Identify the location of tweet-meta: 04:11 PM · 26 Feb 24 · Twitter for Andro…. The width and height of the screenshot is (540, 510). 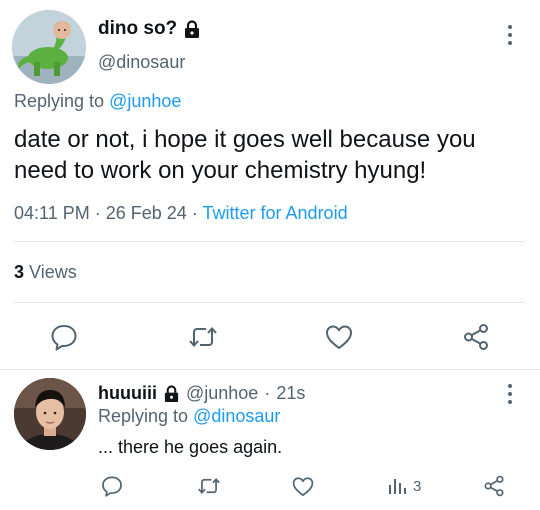
(181, 213).